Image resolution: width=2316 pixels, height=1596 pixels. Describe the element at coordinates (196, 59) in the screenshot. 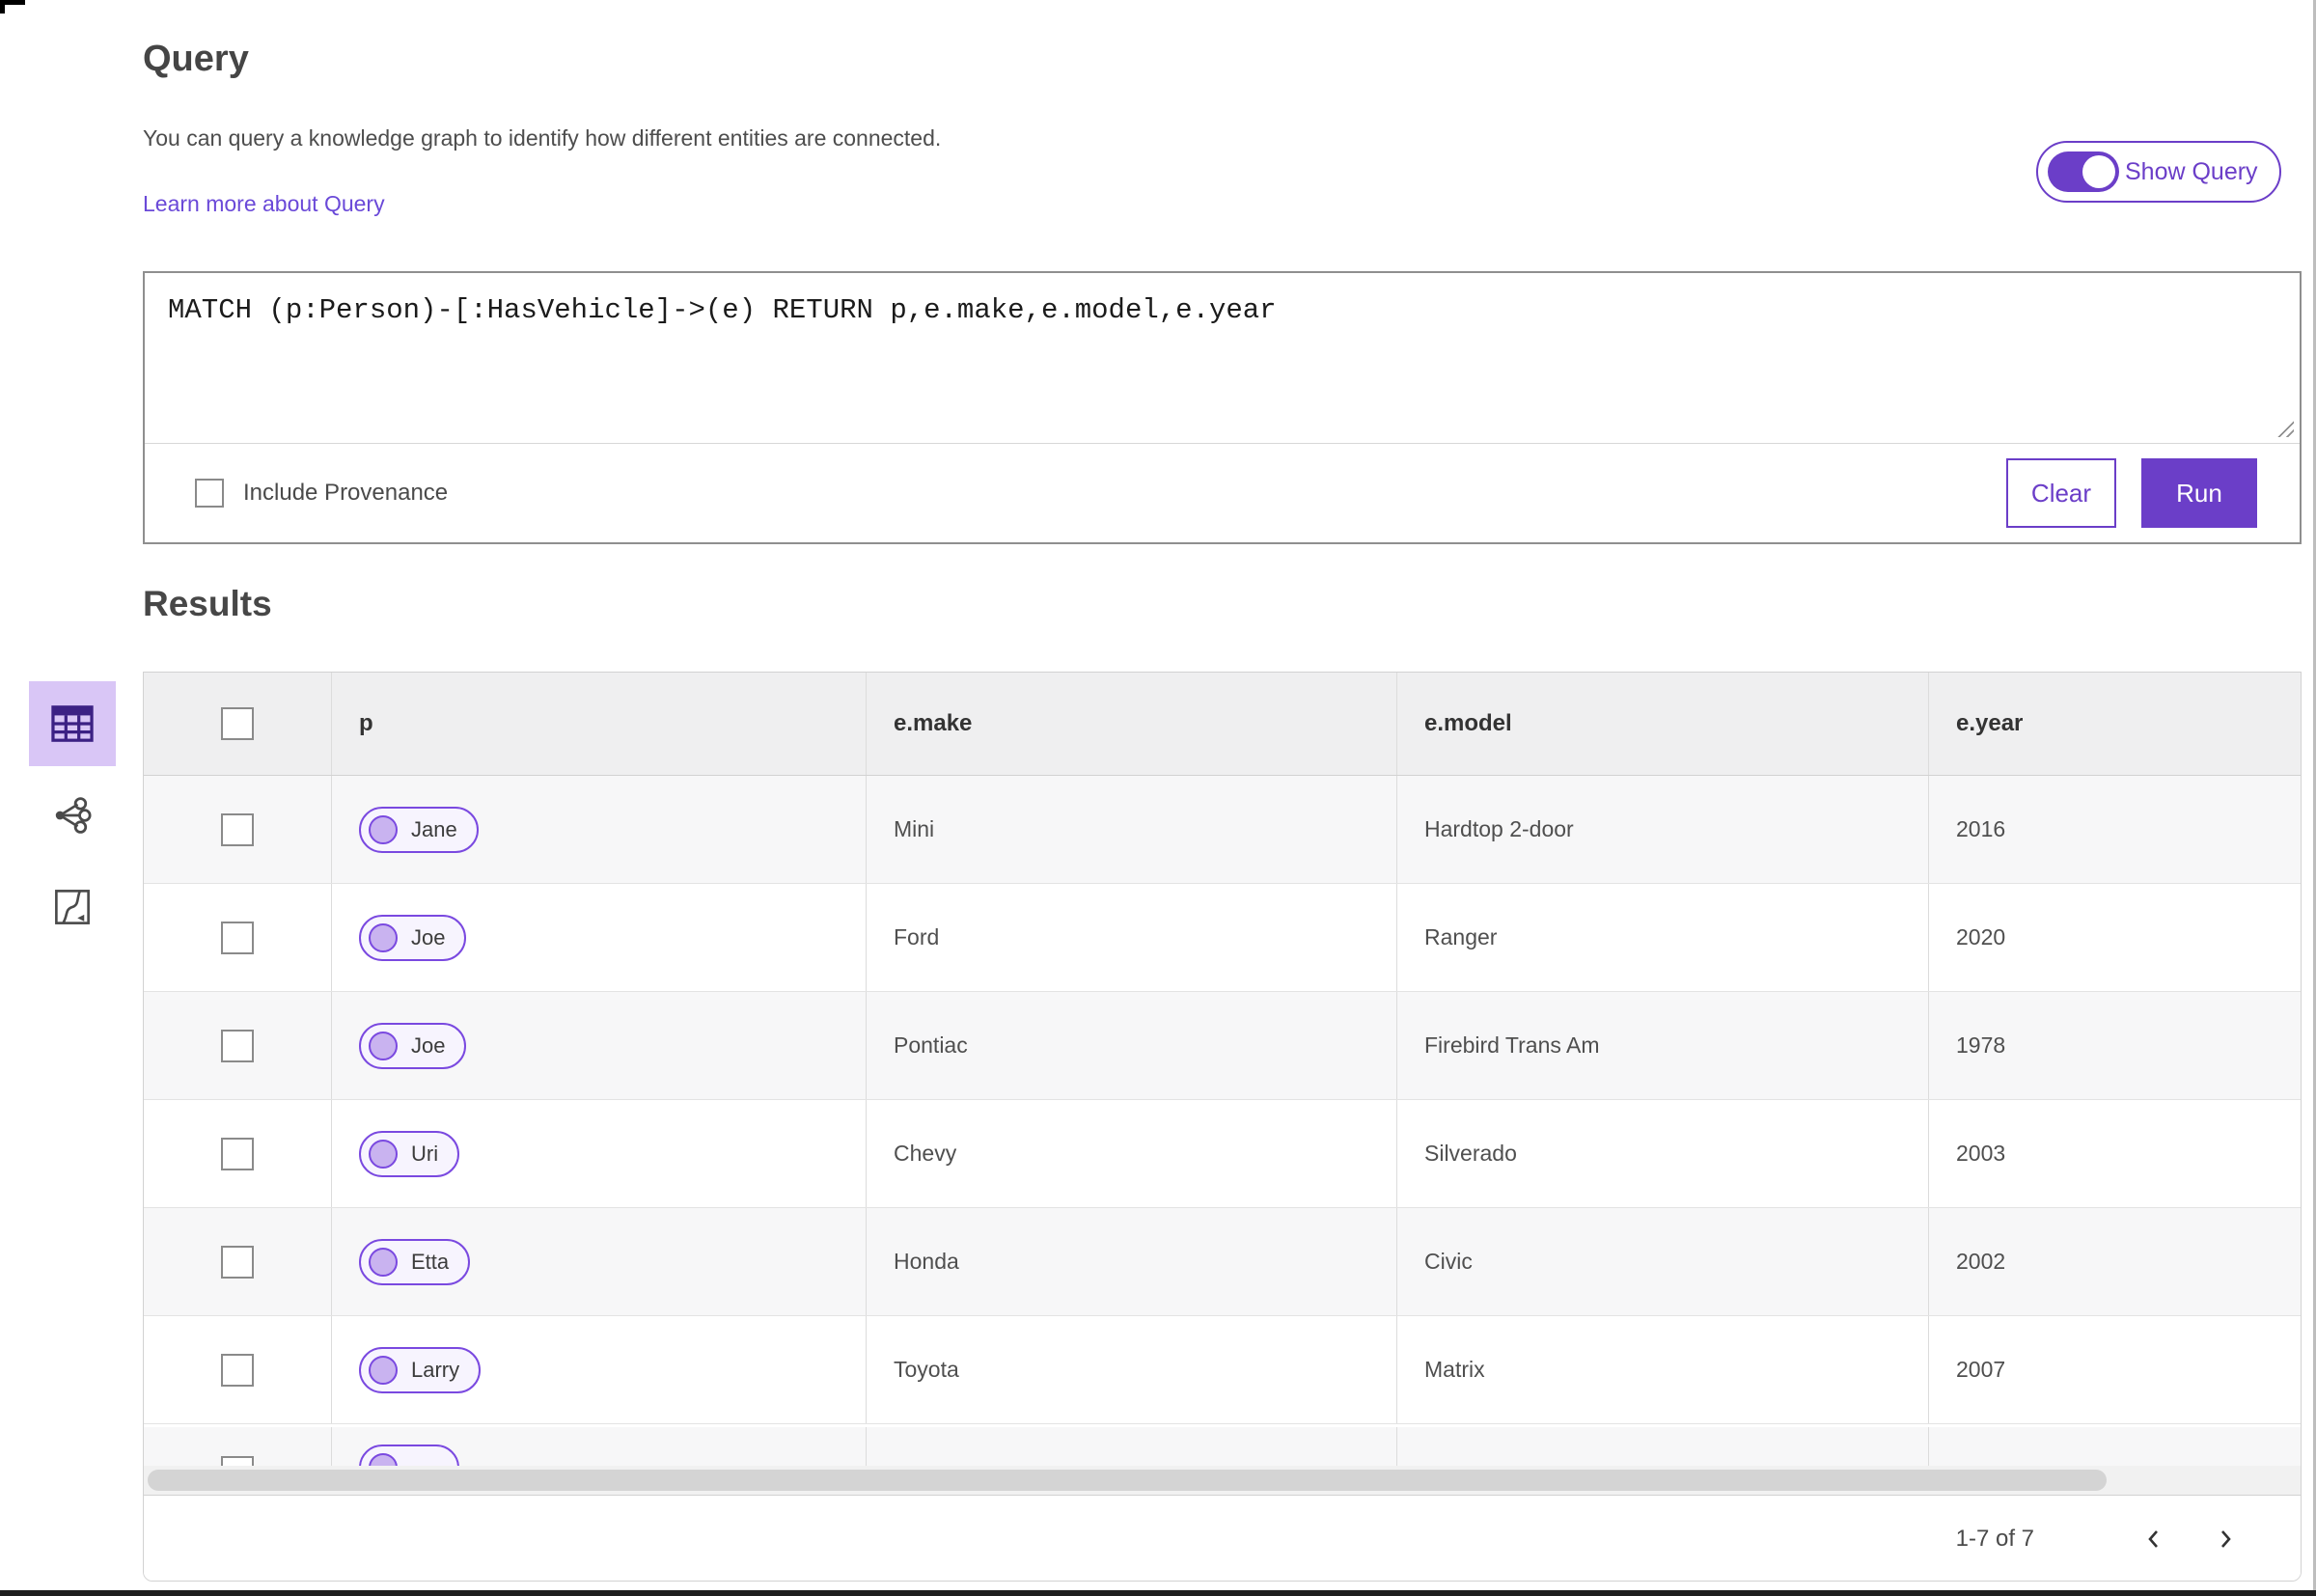

I see `page-title: Query` at that location.